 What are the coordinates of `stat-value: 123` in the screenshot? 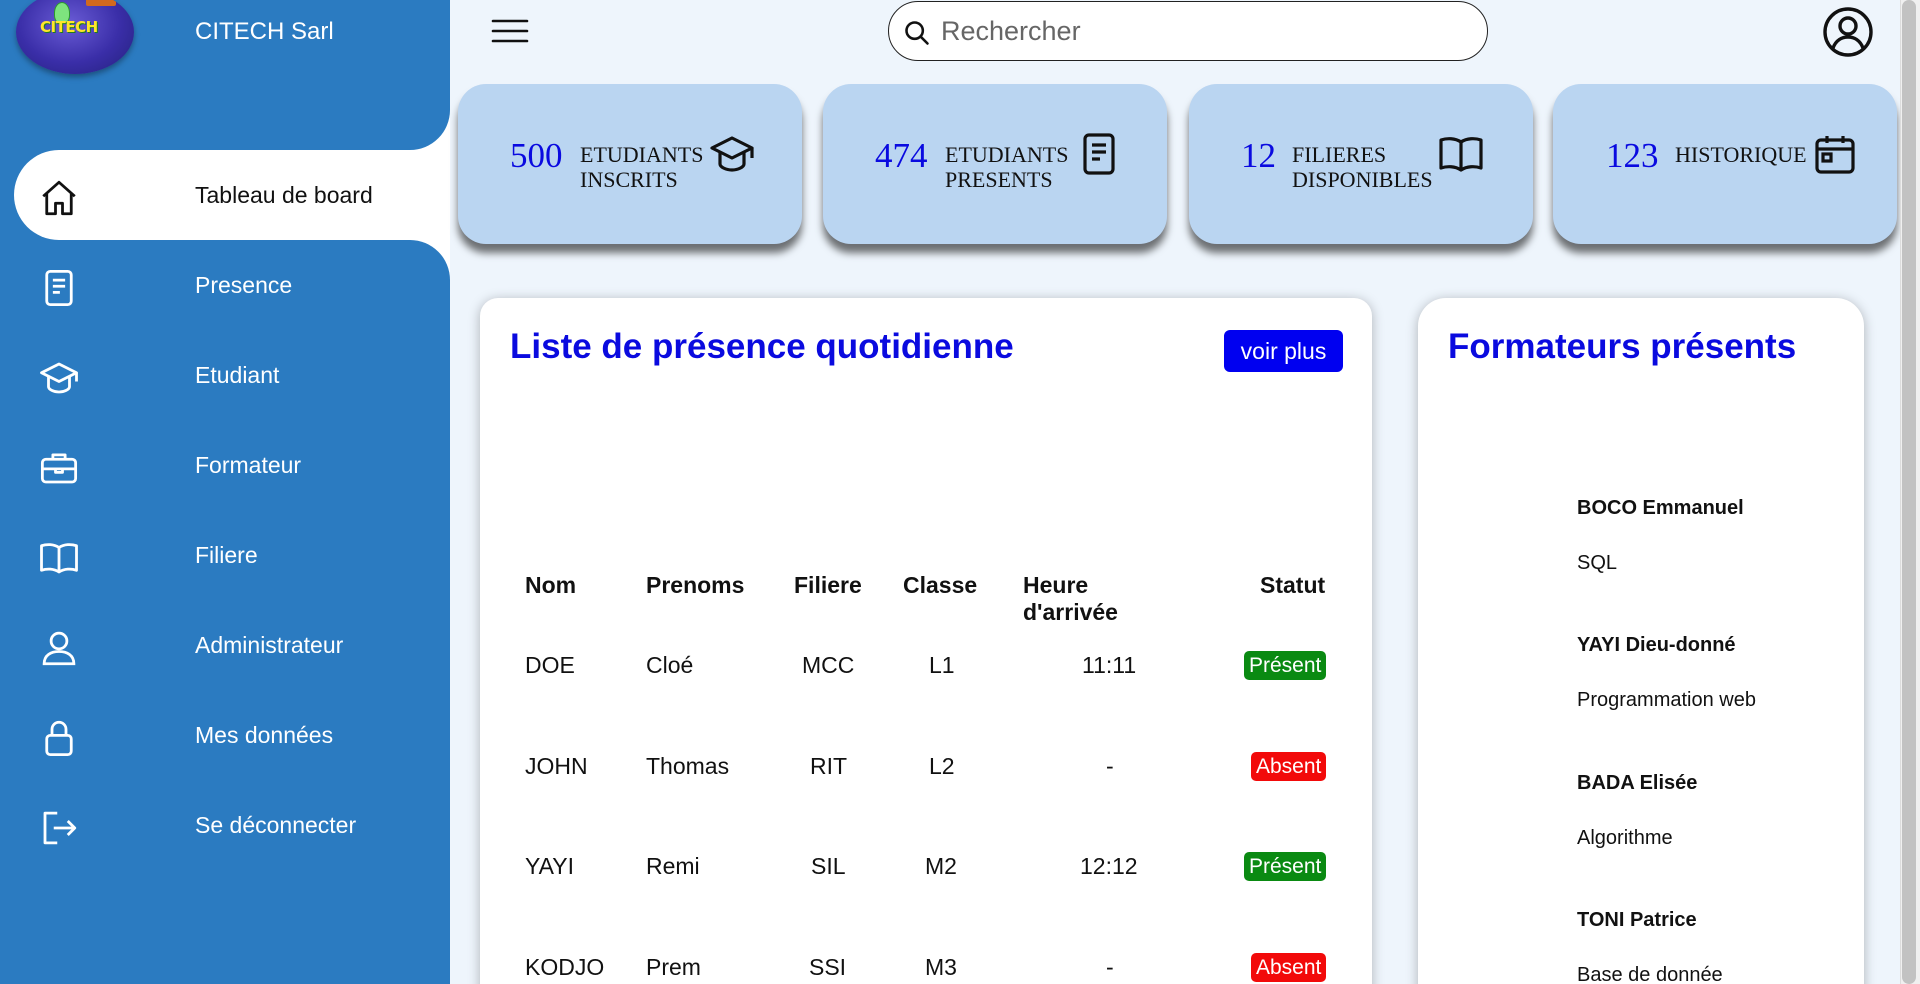 It's located at (1632, 155).